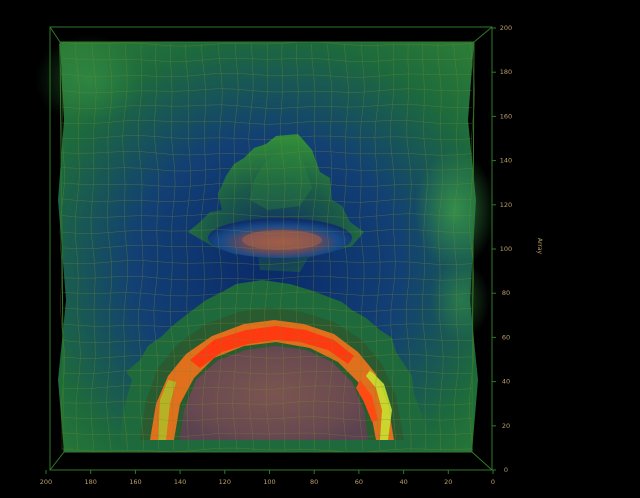 This screenshot has width=640, height=498. I want to click on y-tick-label: 60, so click(506, 337).